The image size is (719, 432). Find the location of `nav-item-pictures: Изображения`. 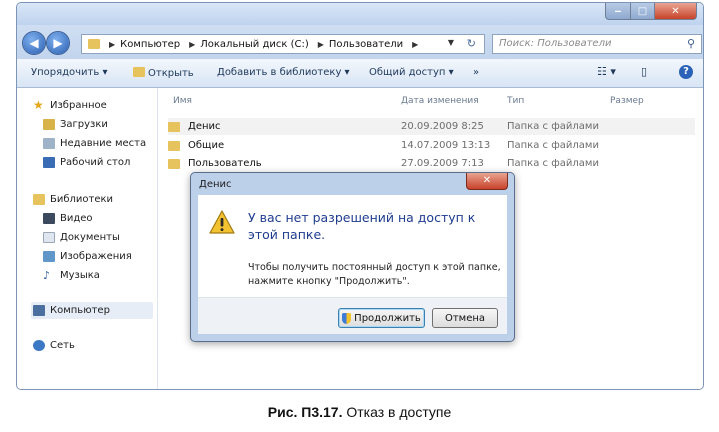

nav-item-pictures: Изображения is located at coordinates (87, 256).